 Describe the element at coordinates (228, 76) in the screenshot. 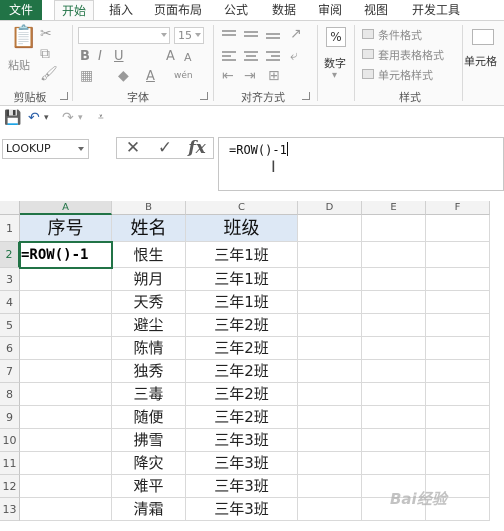

I see `decrease-indent-icon: ⇤` at that location.